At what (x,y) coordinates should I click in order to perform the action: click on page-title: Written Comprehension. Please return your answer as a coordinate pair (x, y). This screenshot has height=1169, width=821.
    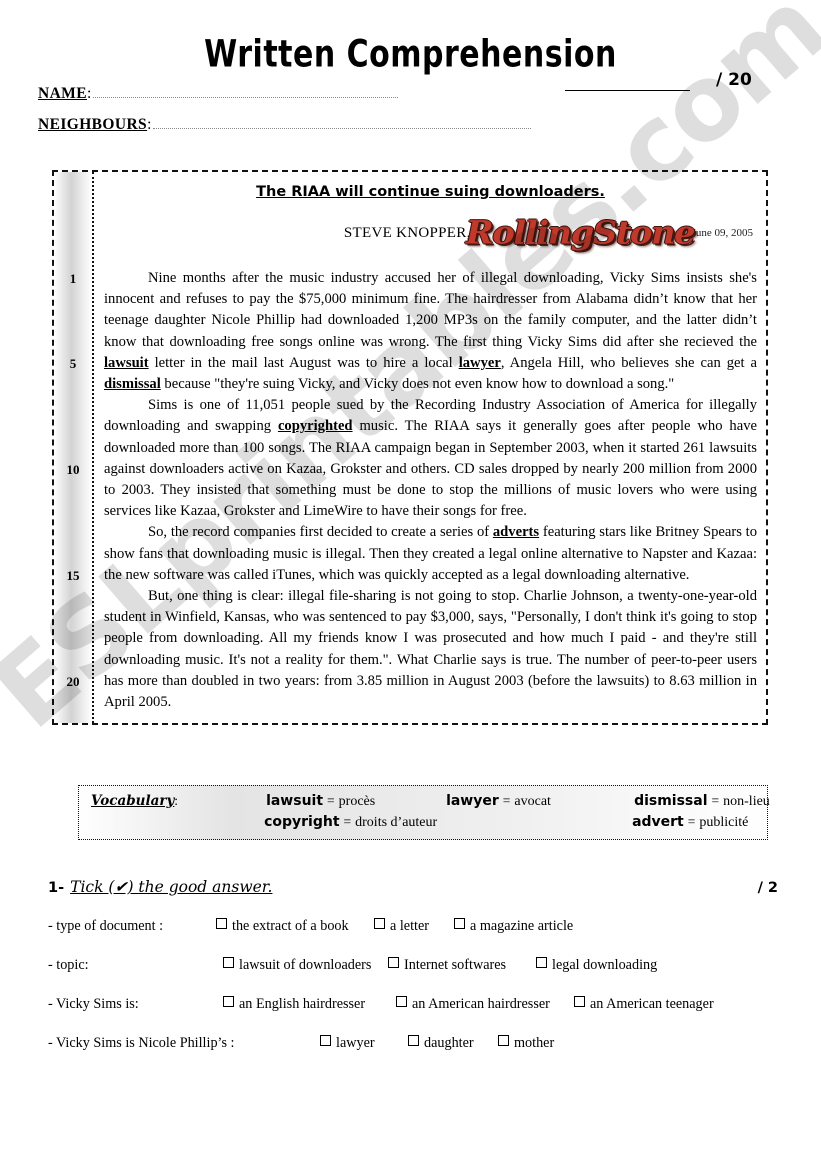
    Looking at the image, I should click on (410, 54).